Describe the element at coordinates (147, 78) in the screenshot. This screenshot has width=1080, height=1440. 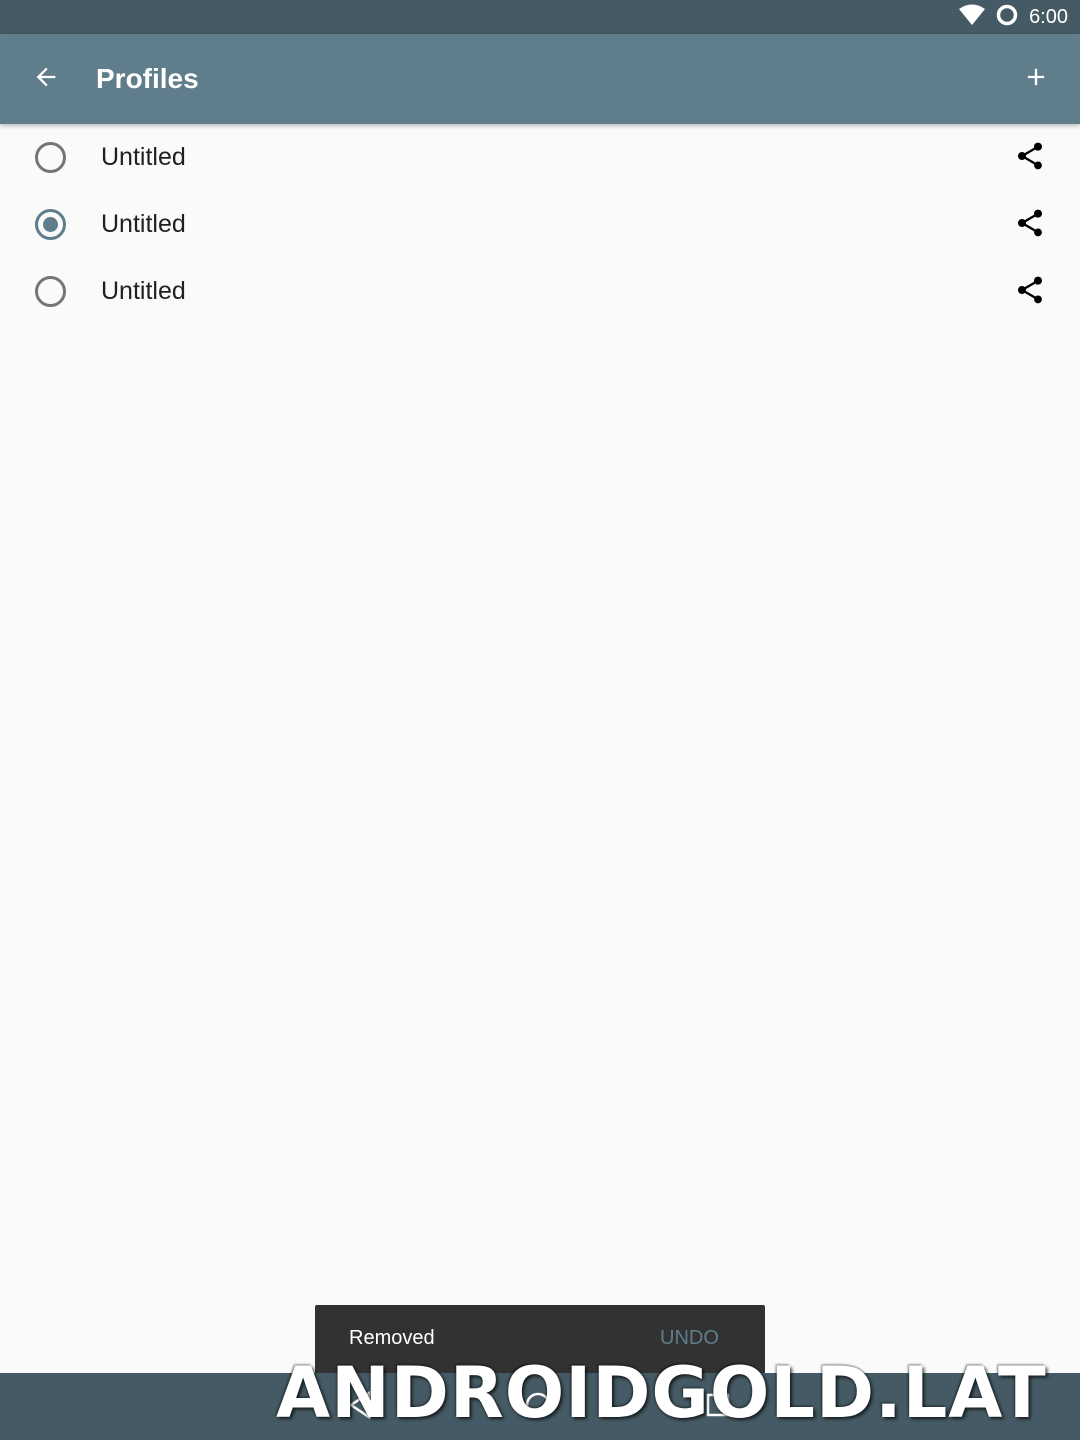
I see `page-title: Profiles` at that location.